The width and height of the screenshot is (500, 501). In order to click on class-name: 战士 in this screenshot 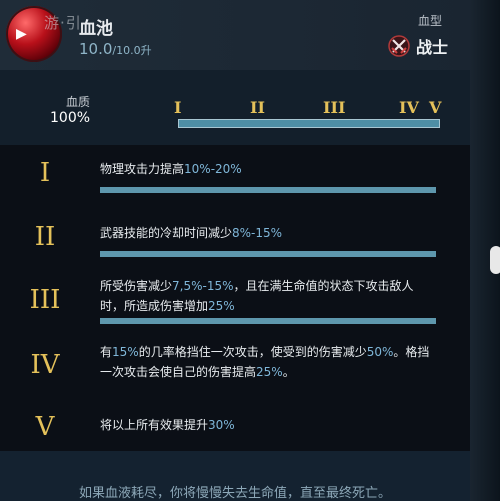, I will do `click(431, 47)`.